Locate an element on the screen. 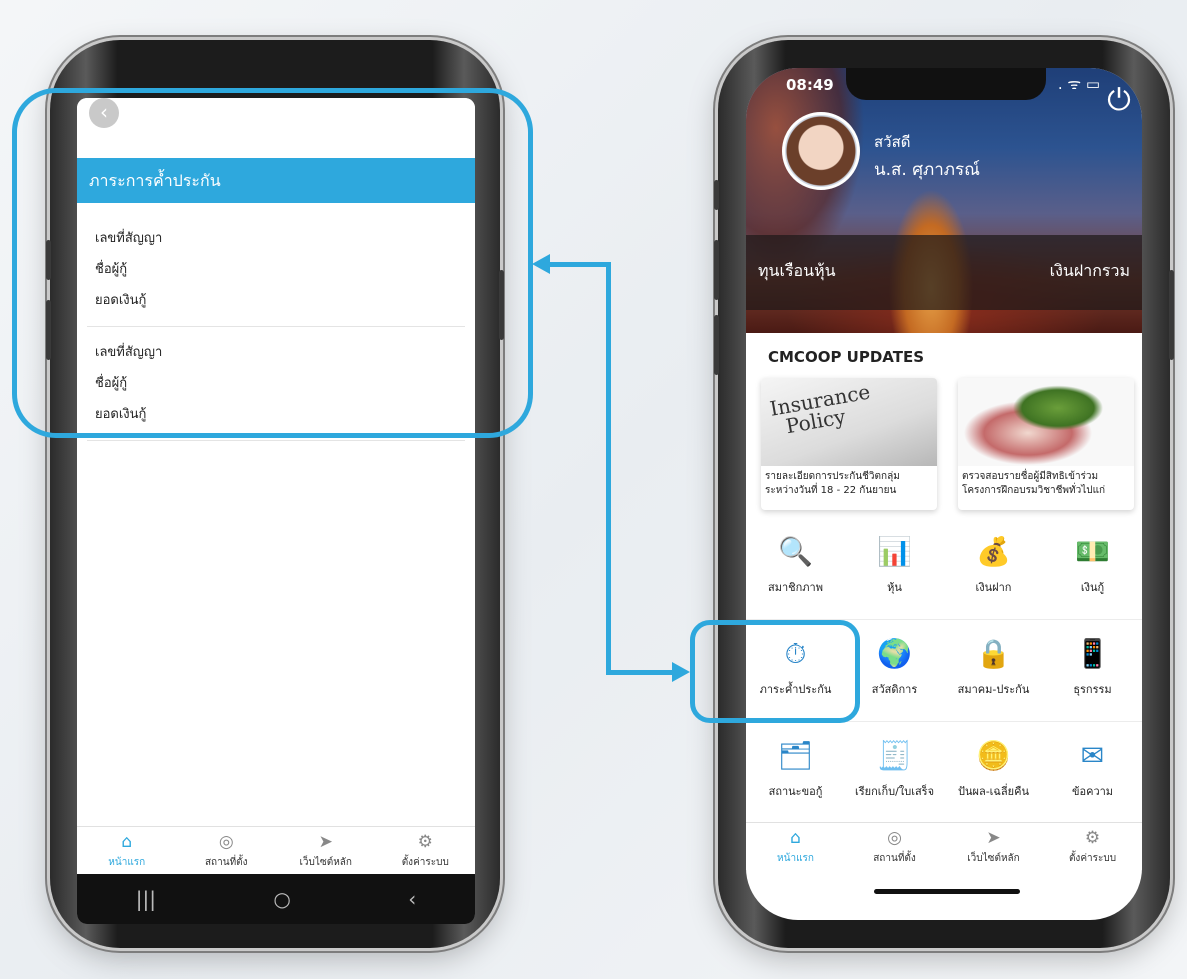 This screenshot has width=1187, height=979. home-button: ○ is located at coordinates (281, 899).